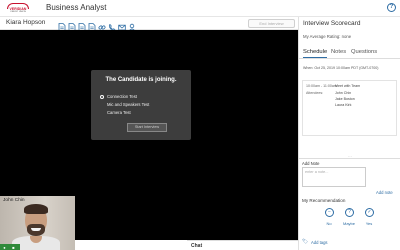  I want to click on video-person-smile, so click(36, 229).